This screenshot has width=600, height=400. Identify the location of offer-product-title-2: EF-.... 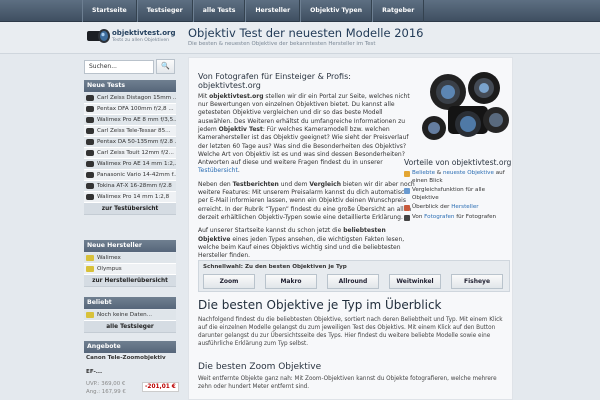
(94, 372).